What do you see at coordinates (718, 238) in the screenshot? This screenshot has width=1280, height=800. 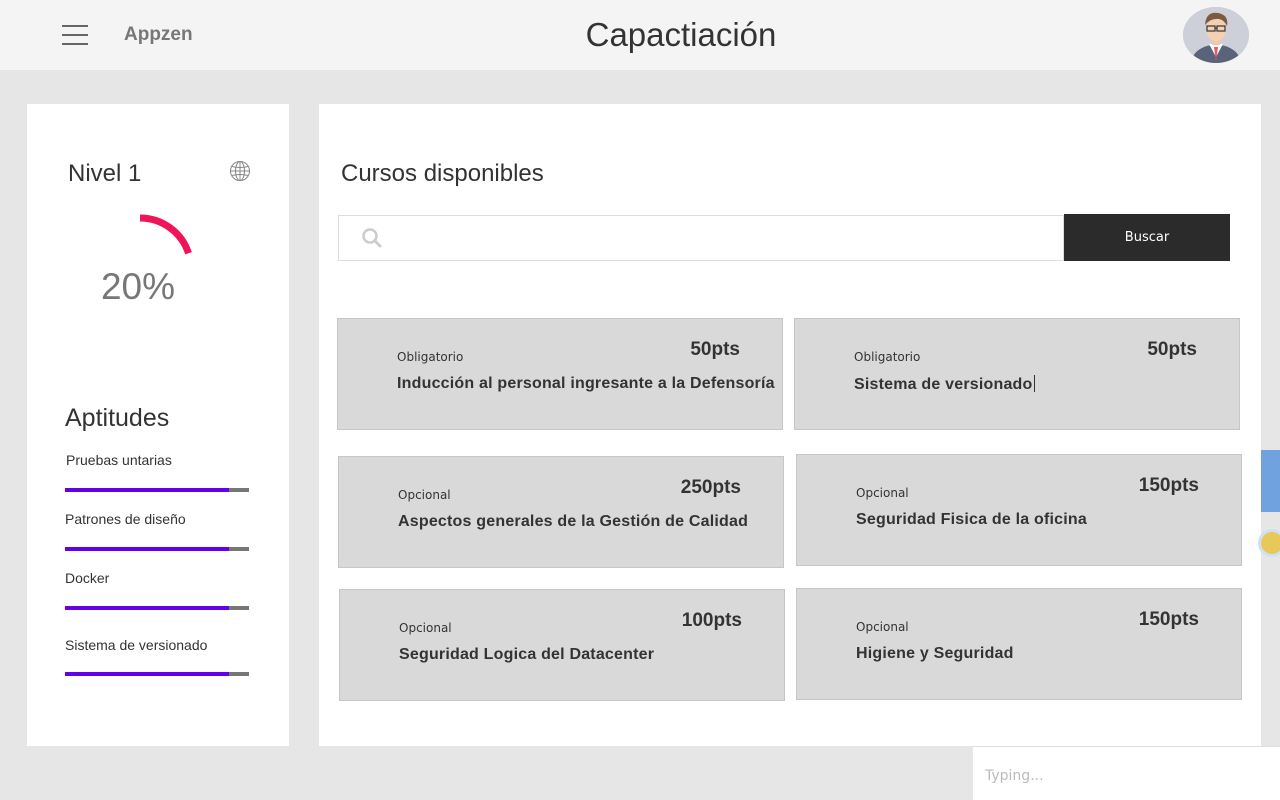 I see `search-input` at bounding box center [718, 238].